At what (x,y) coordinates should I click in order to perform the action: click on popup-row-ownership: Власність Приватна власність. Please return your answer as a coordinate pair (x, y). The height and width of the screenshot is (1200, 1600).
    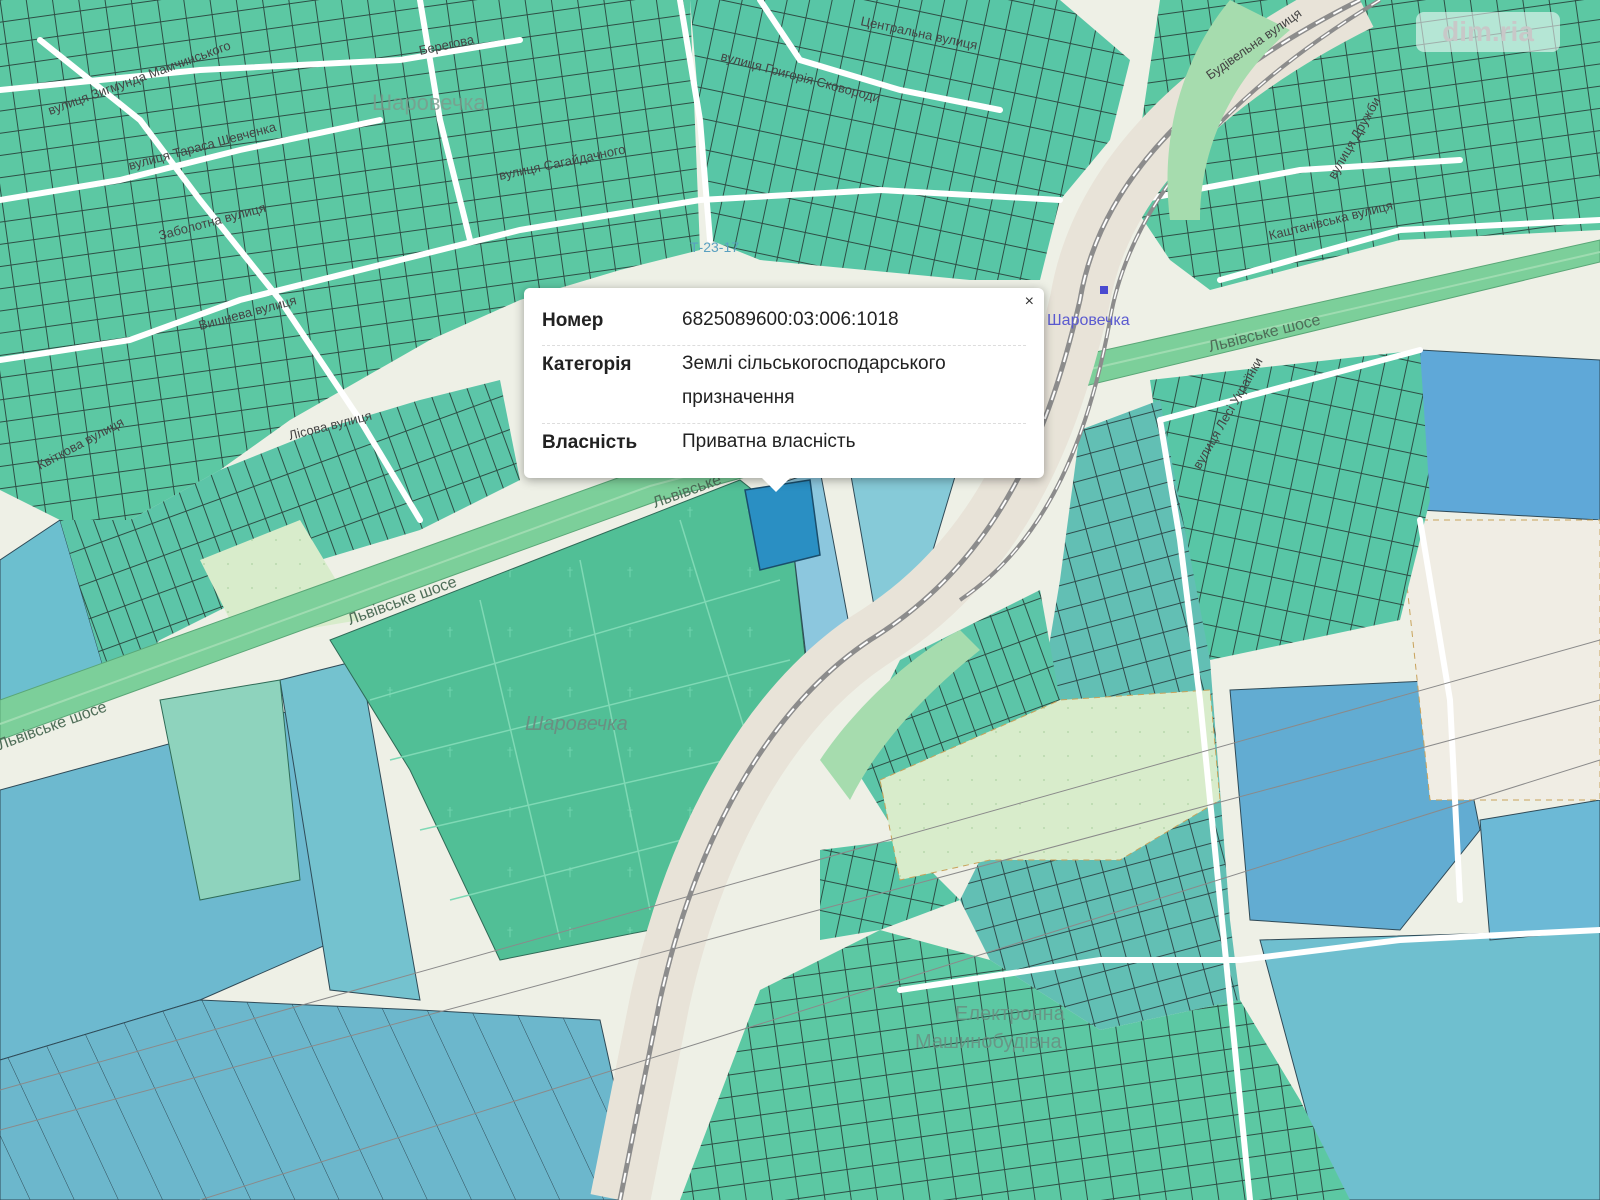
    Looking at the image, I should click on (784, 445).